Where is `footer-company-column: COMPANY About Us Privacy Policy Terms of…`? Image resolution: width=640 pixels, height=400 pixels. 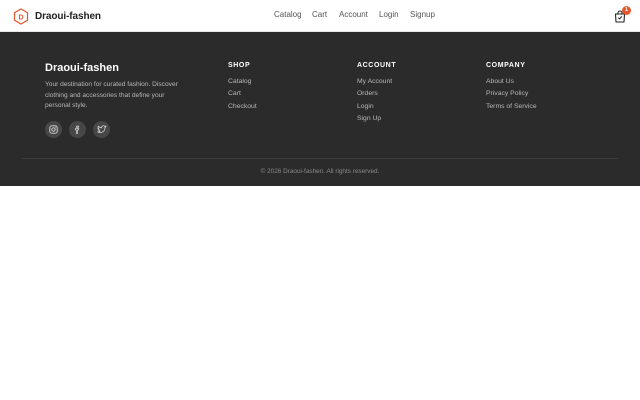 footer-company-column: COMPANY About Us Privacy Policy Terms of… is located at coordinates (511, 88).